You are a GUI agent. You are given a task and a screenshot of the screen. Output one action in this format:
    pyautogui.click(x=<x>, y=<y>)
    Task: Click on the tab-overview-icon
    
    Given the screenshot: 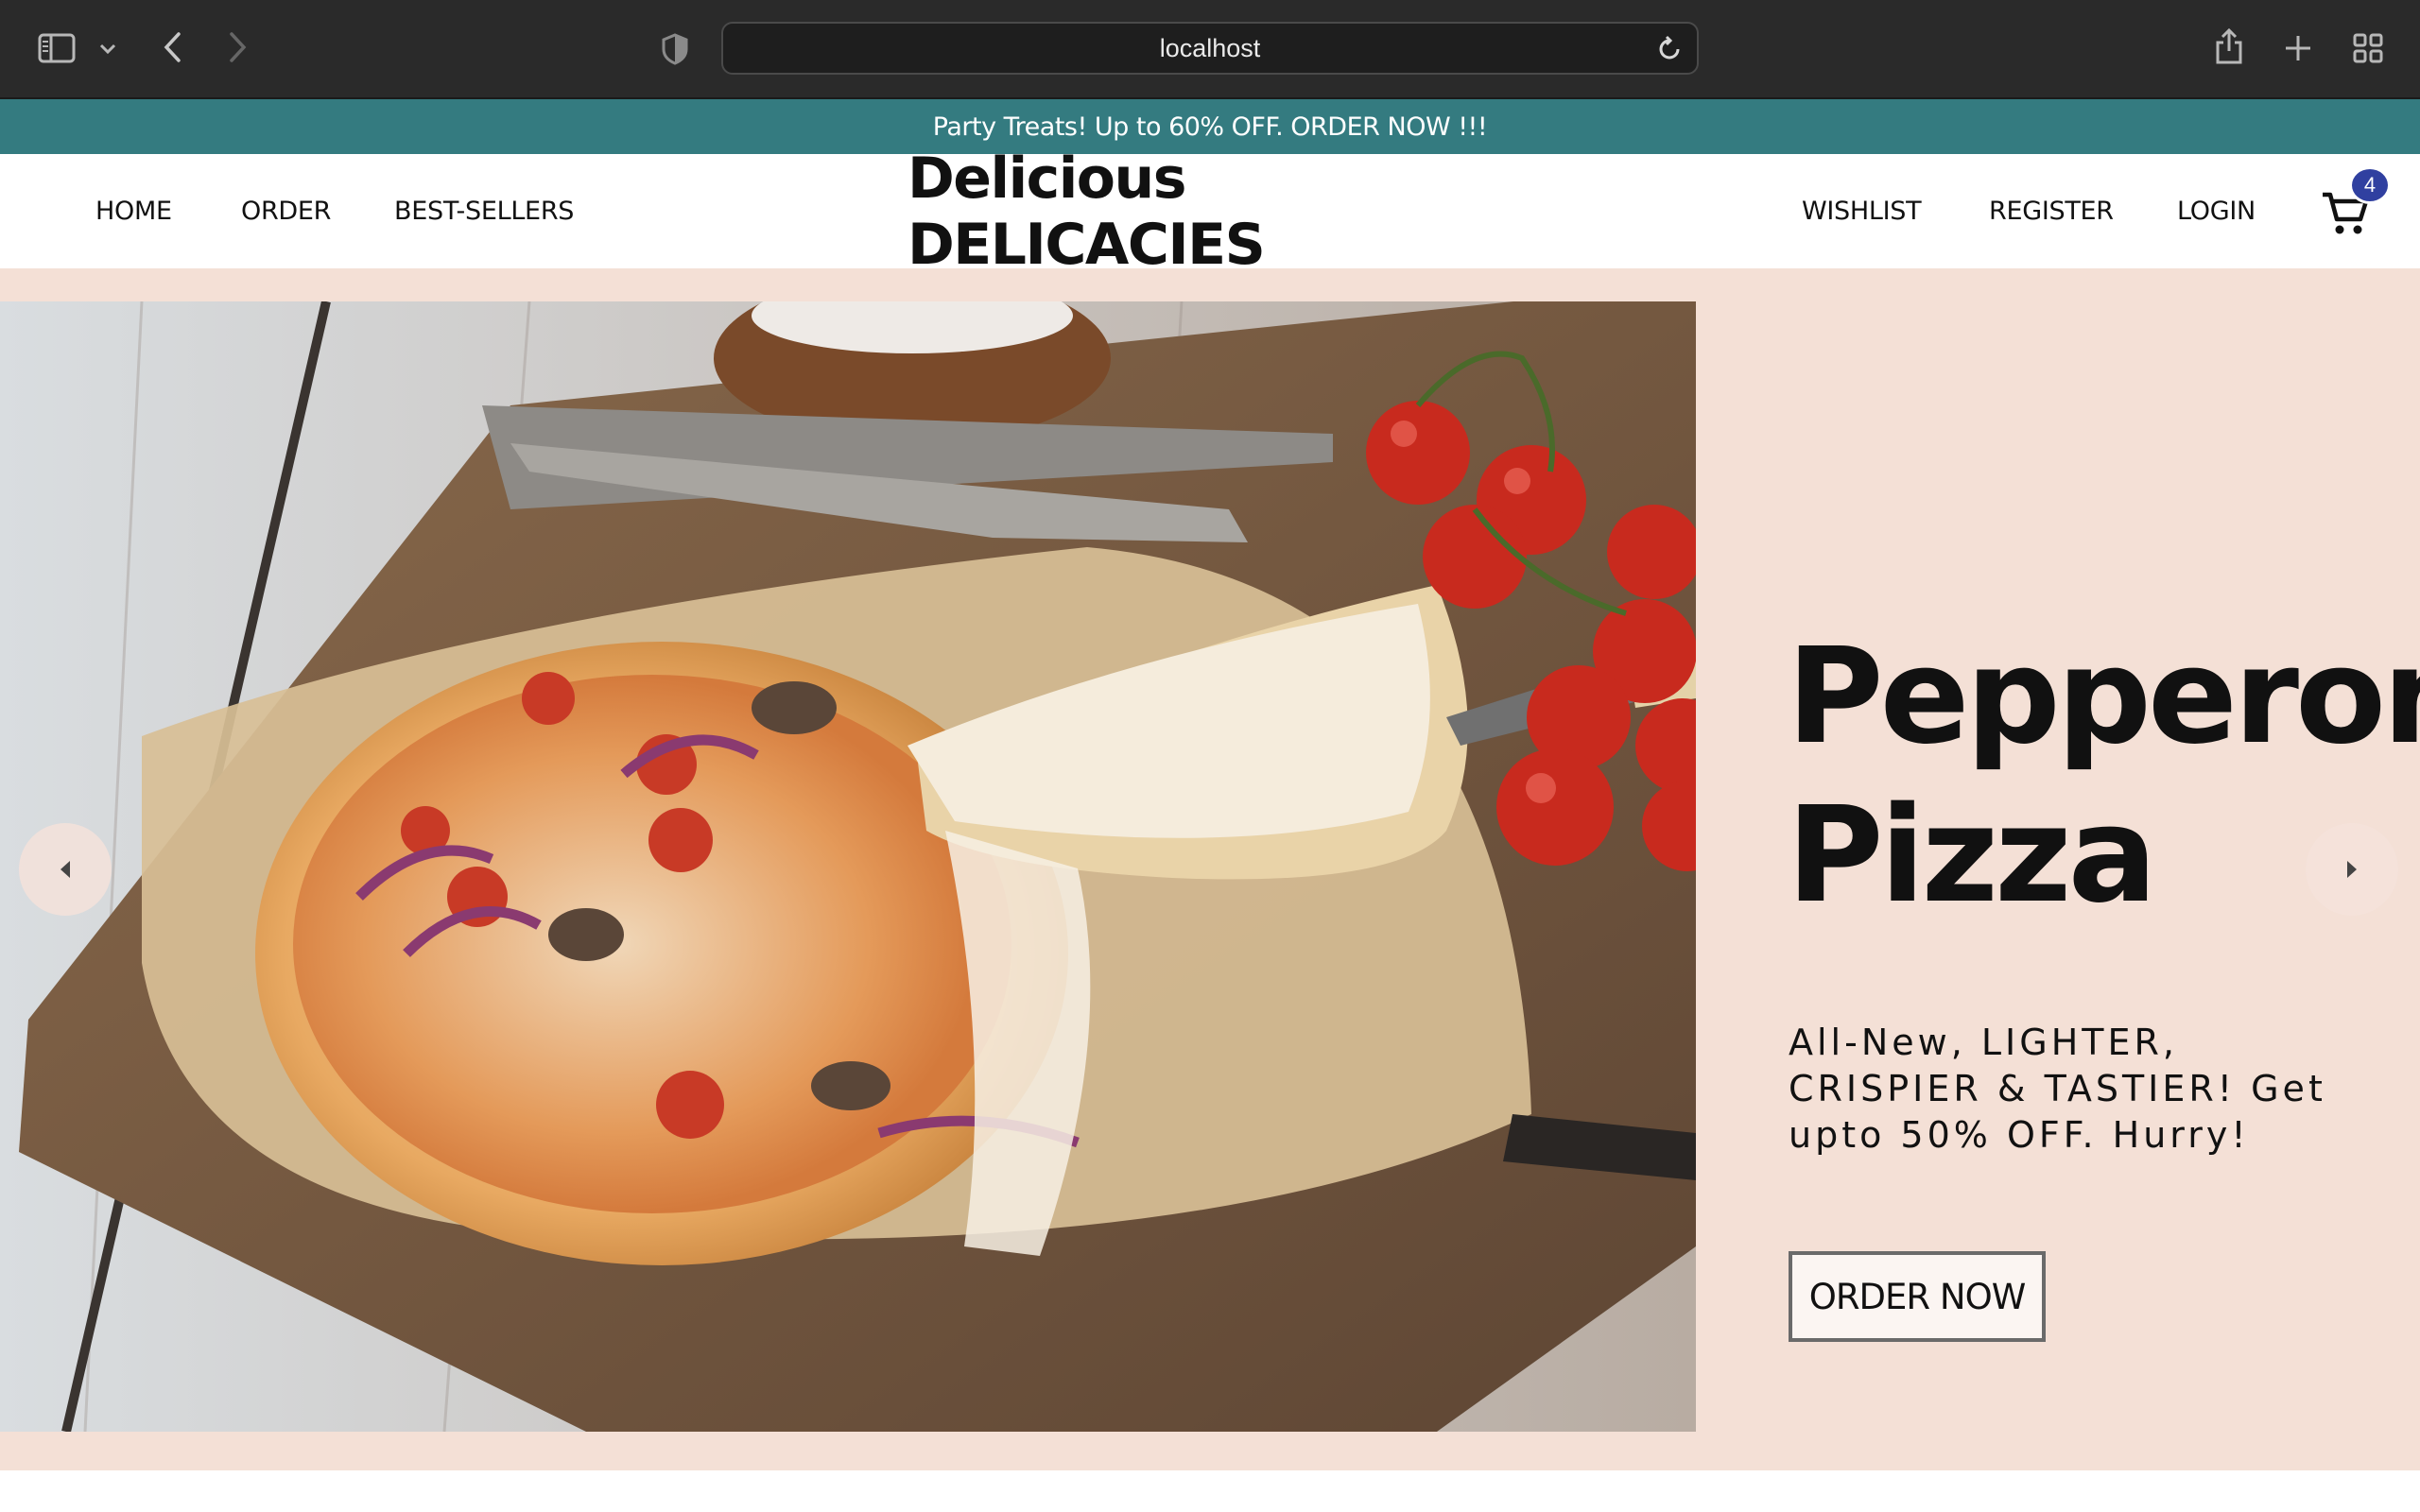 What is the action you would take?
    pyautogui.click(x=2368, y=48)
    